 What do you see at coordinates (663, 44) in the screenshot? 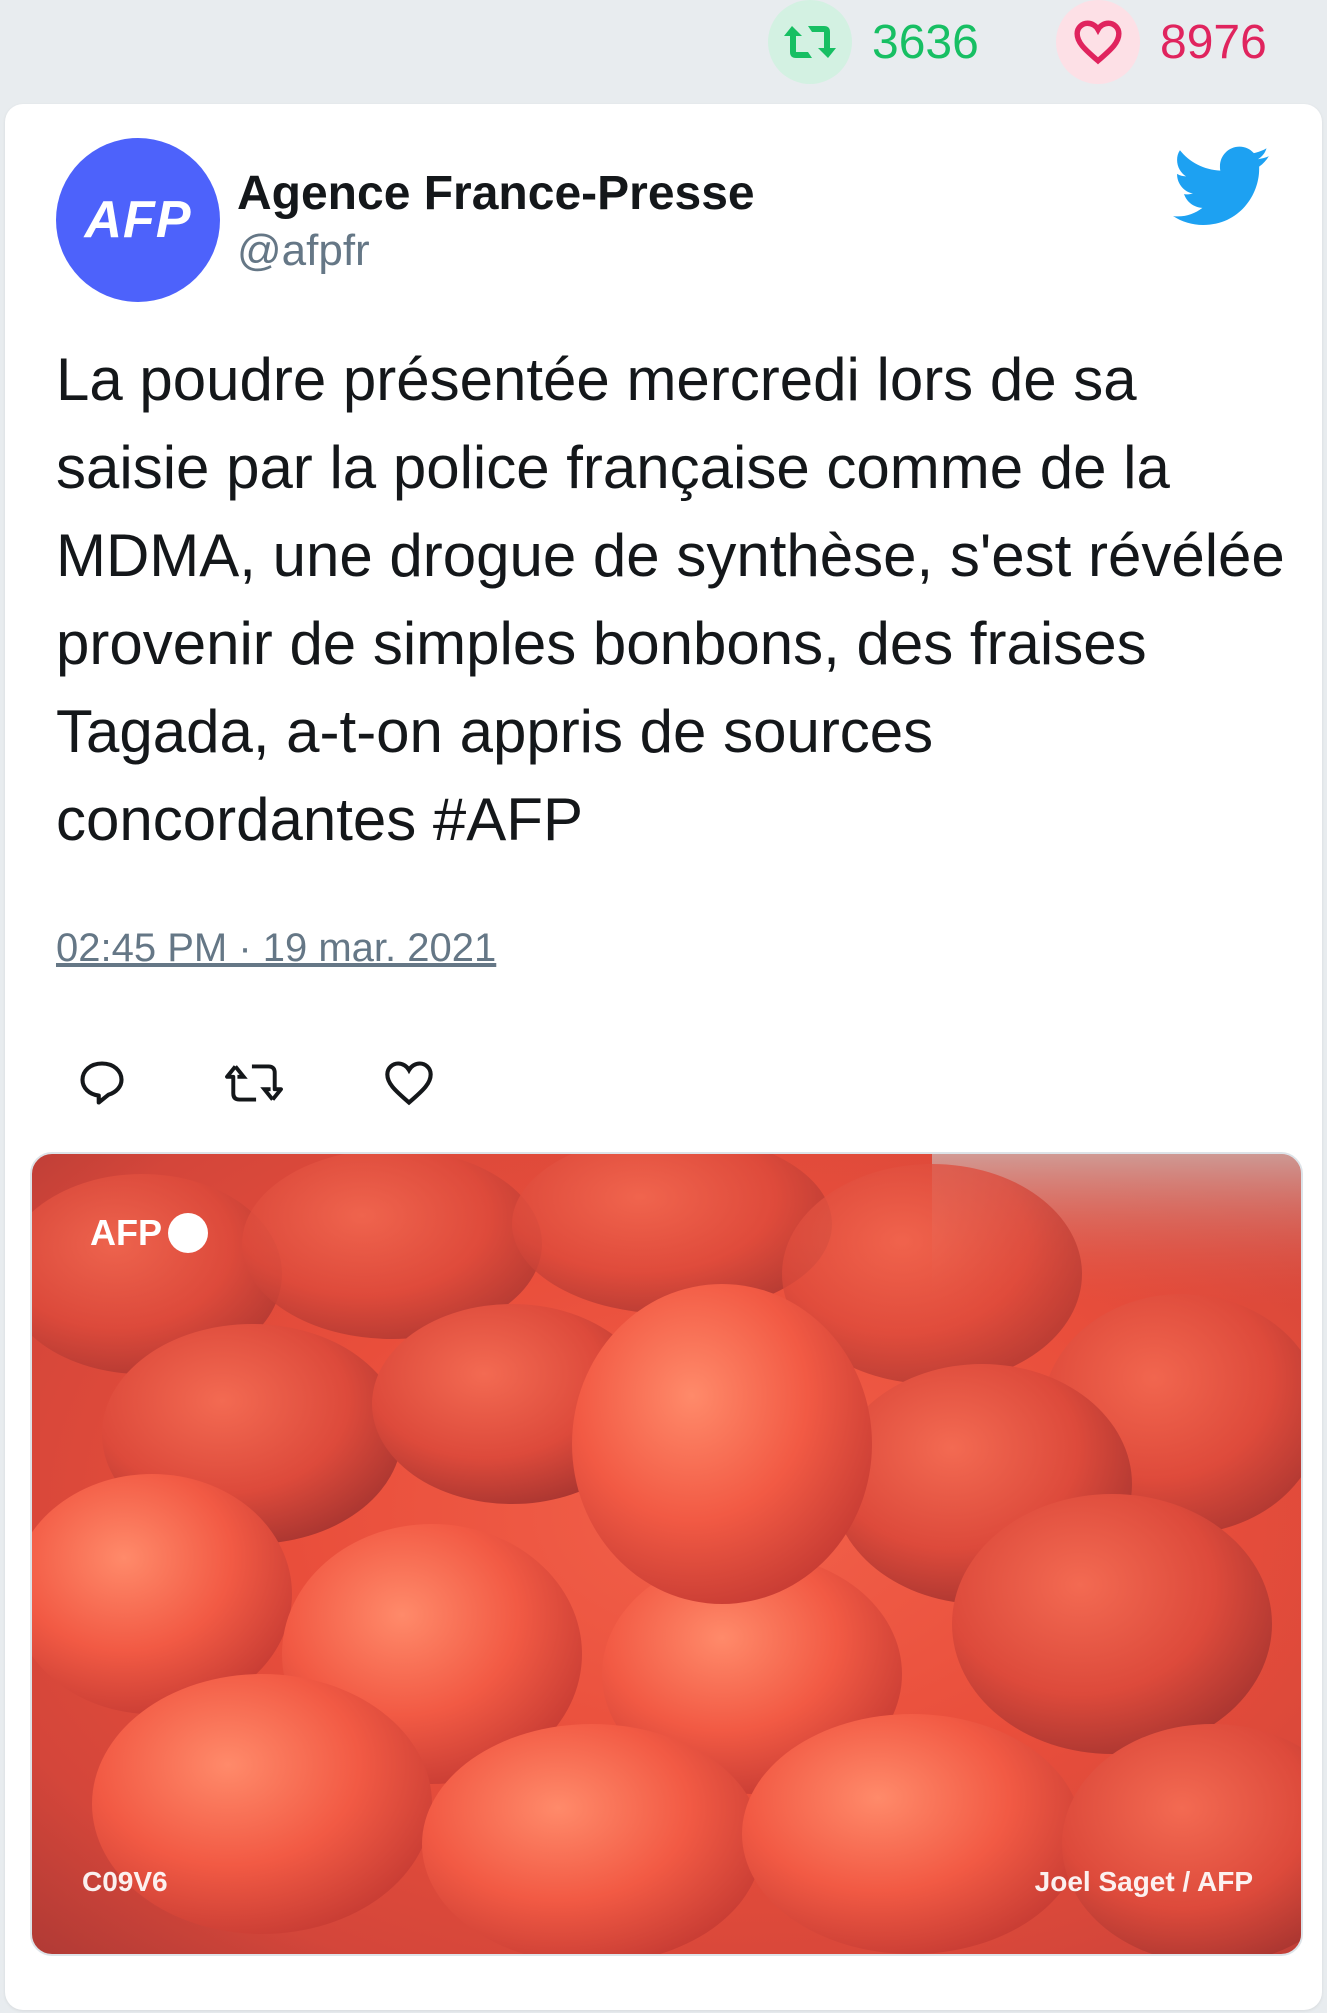
I see `engagement-stats: 3636 8976` at bounding box center [663, 44].